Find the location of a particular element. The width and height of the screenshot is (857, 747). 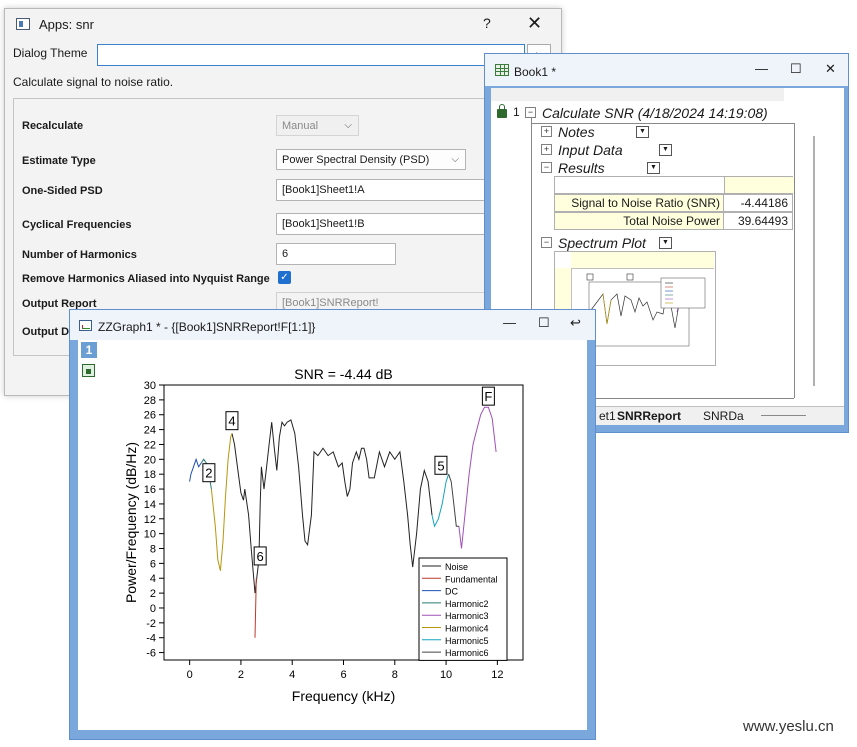

y-tick-label: 18 is located at coordinates (150, 475).